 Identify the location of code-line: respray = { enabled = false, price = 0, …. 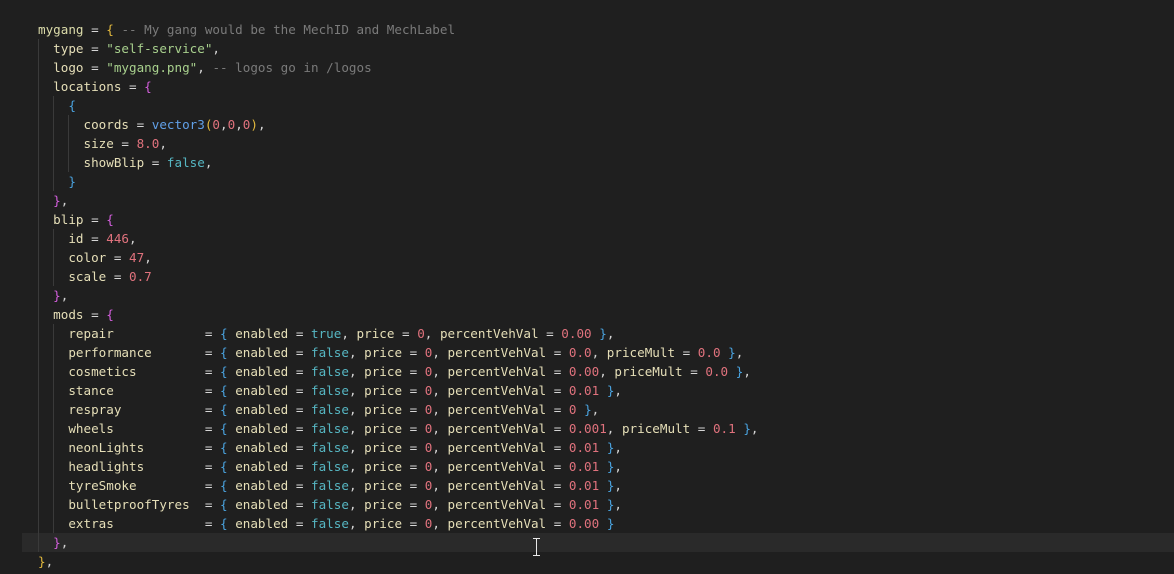
(598, 409).